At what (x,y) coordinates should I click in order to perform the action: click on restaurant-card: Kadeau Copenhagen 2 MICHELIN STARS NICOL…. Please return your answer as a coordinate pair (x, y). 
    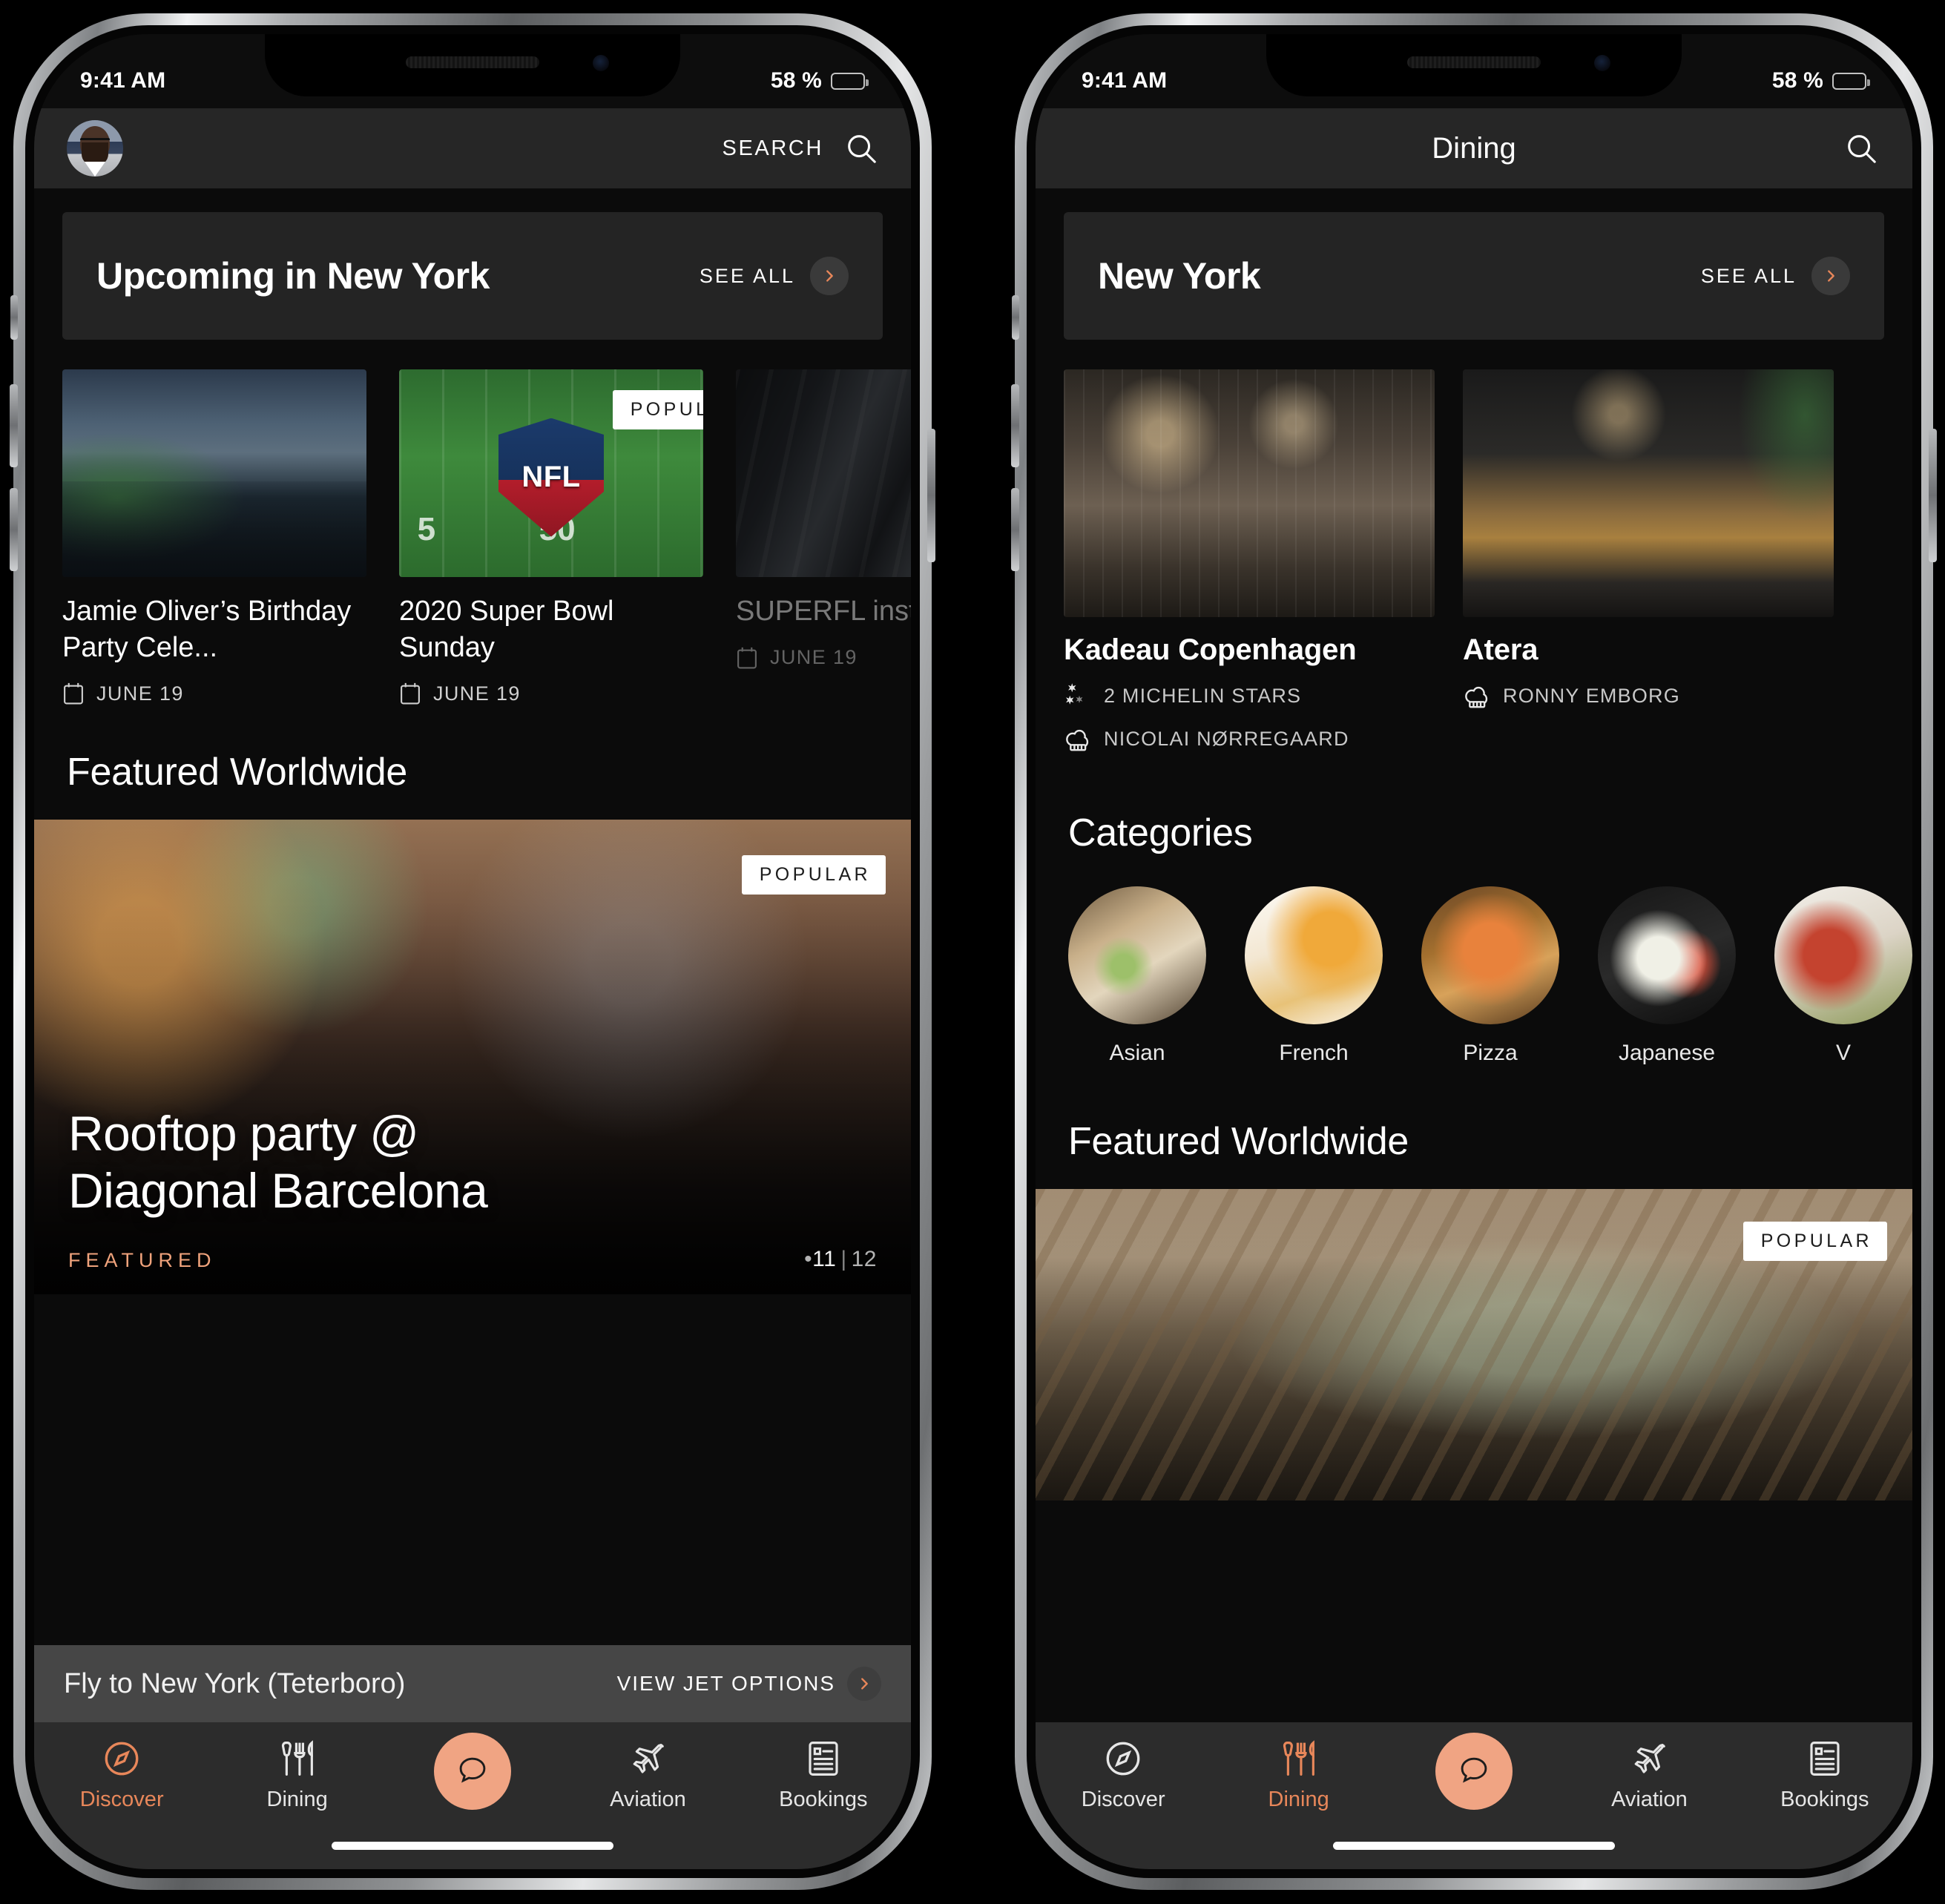
    Looking at the image, I should click on (1249, 561).